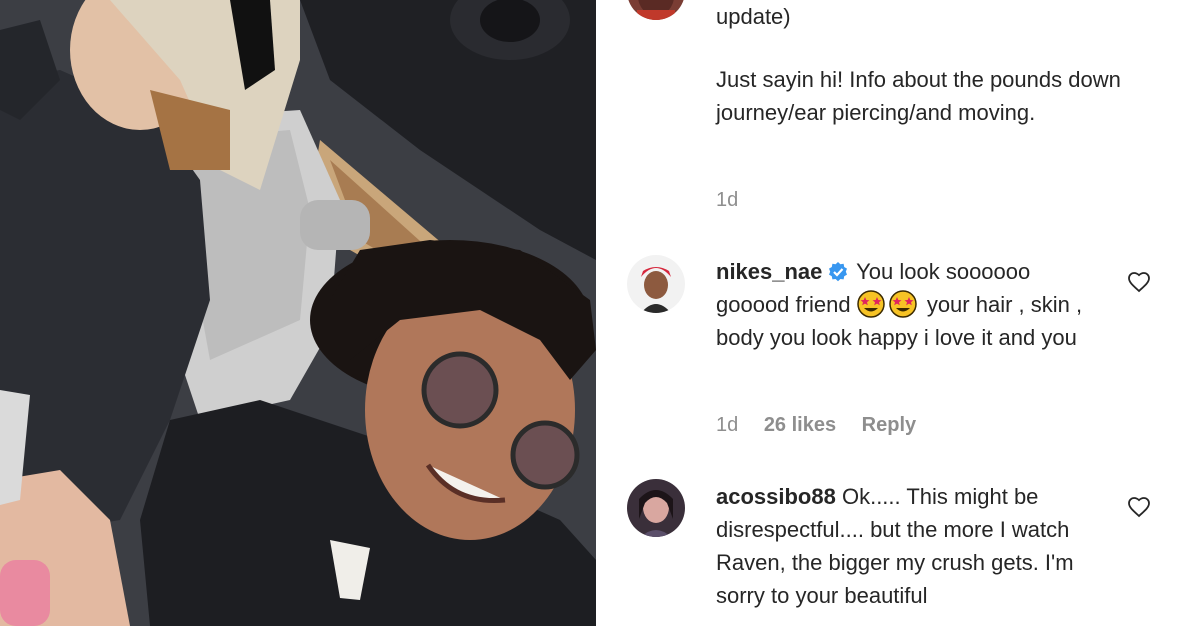  Describe the element at coordinates (727, 200) in the screenshot. I see `caption-time: 1d` at that location.